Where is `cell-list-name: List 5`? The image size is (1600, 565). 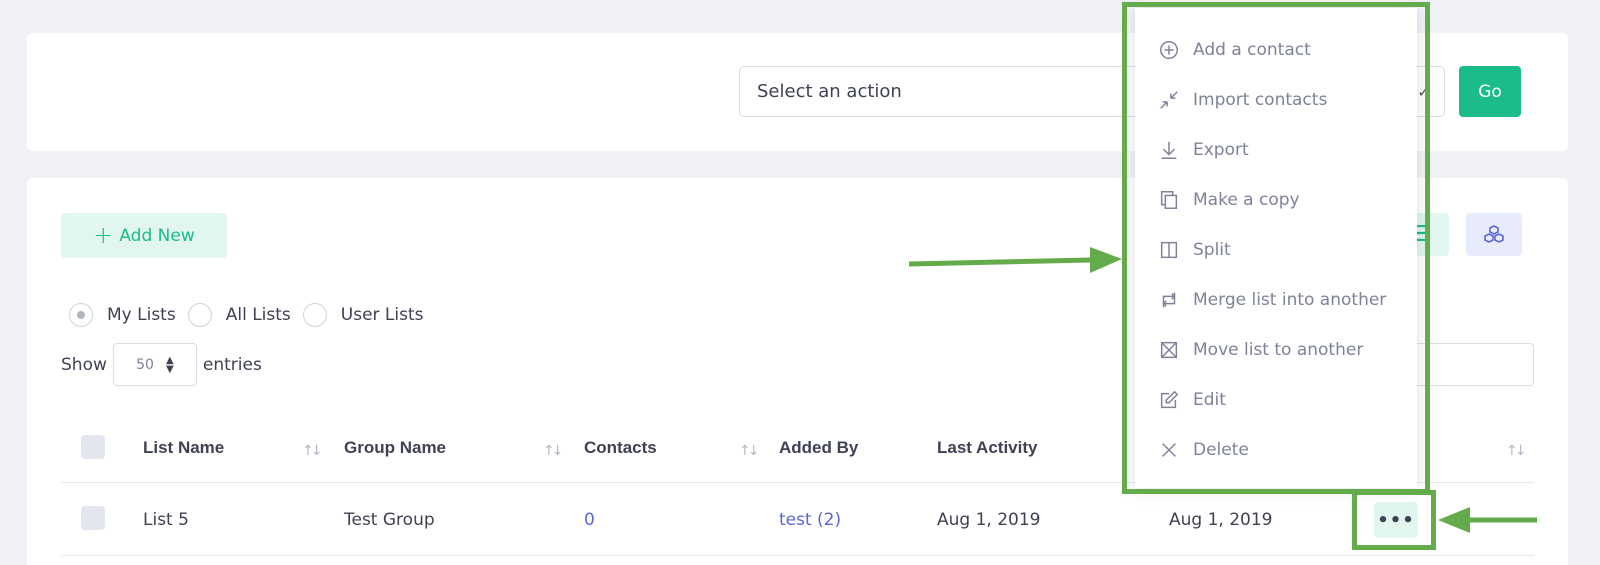 cell-list-name: List 5 is located at coordinates (166, 520).